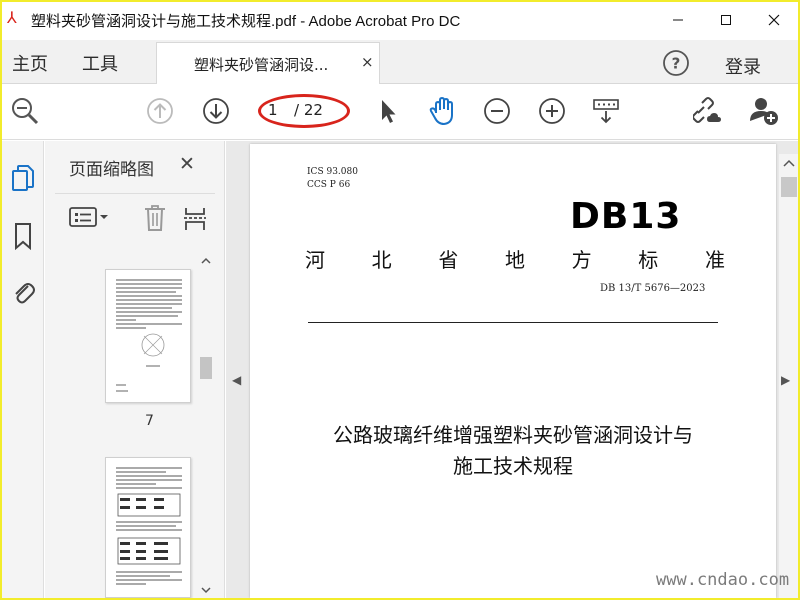 The width and height of the screenshot is (800, 600). Describe the element at coordinates (381, 260) in the screenshot. I see `title-char: 北` at that location.